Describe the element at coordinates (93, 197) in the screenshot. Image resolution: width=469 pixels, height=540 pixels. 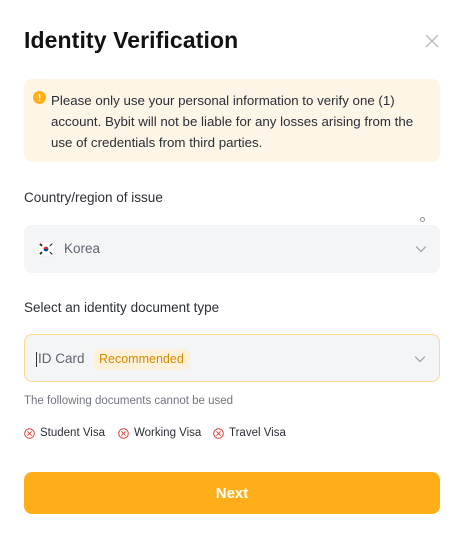
I see `country-label: Country/region of issue` at that location.